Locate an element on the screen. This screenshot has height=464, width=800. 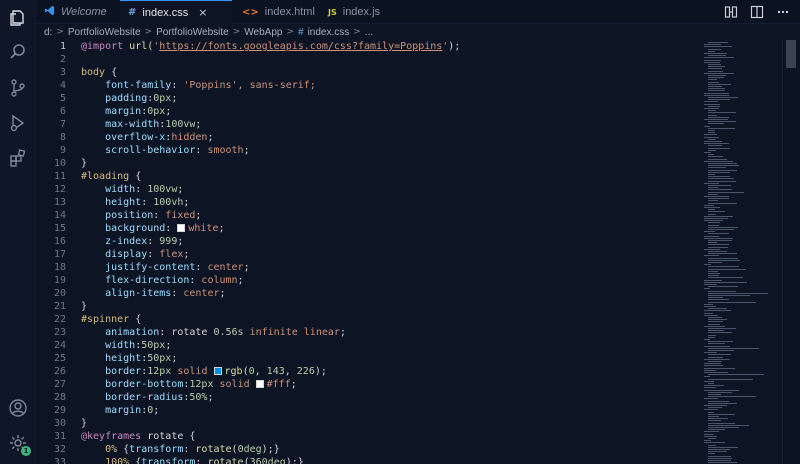
js-icon: JS is located at coordinates (332, 12).